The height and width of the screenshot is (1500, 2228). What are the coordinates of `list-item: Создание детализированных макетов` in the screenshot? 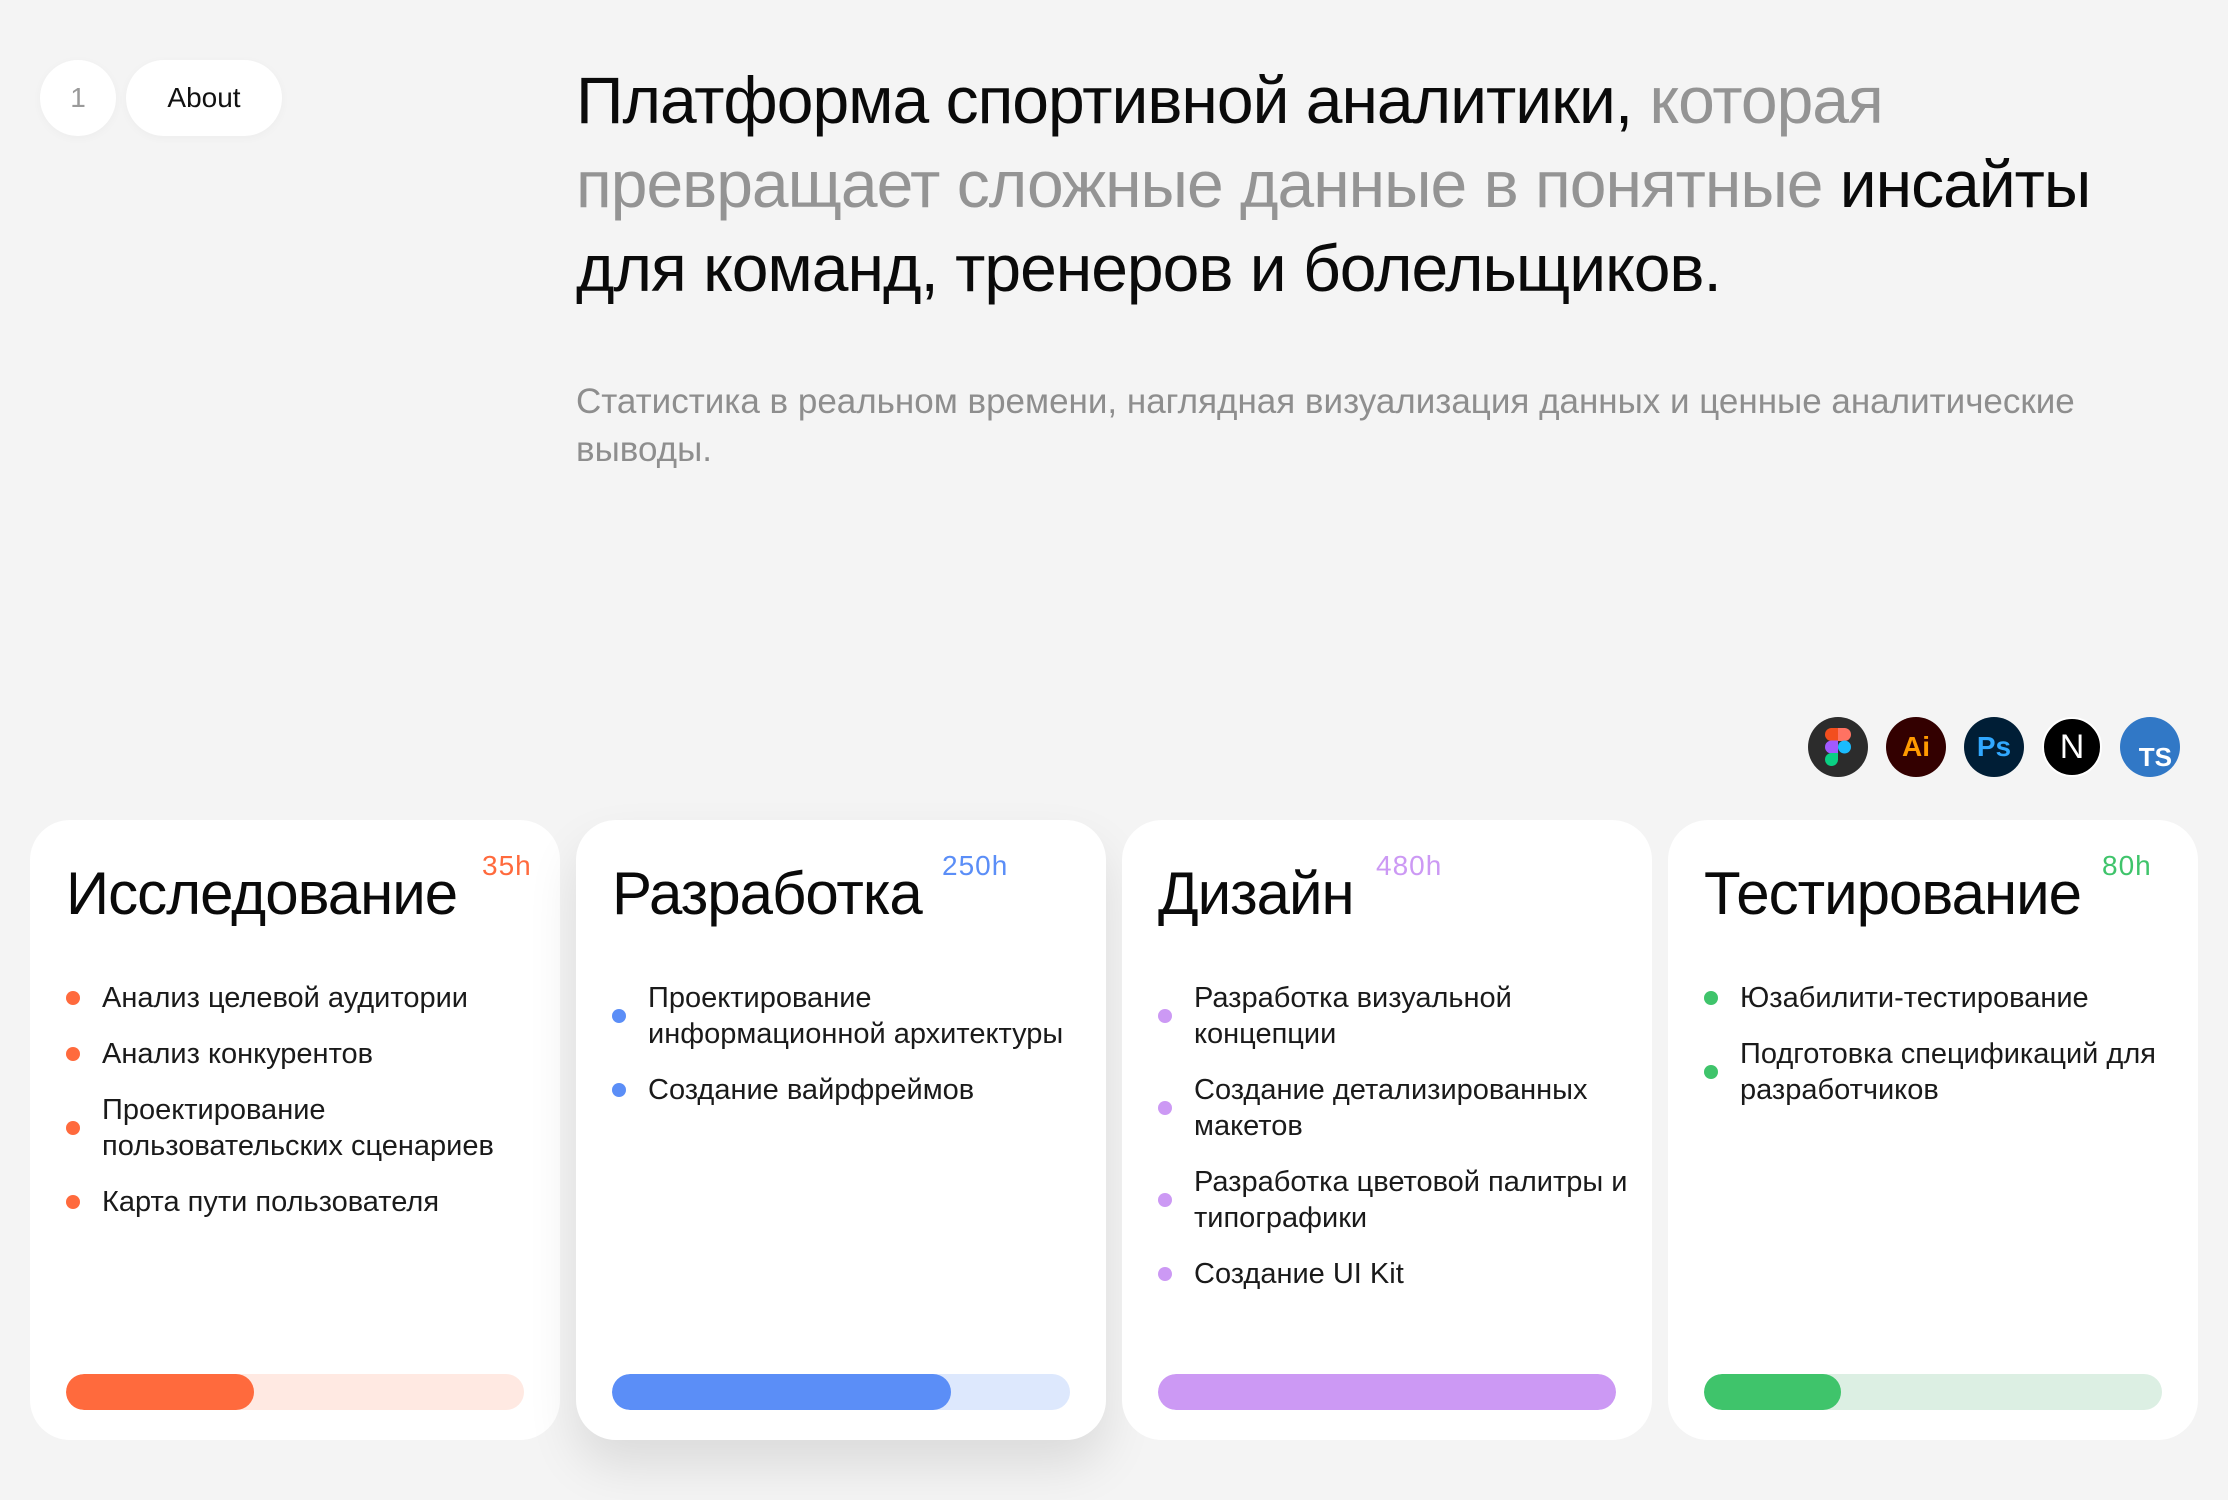 It's located at (1395, 1108).